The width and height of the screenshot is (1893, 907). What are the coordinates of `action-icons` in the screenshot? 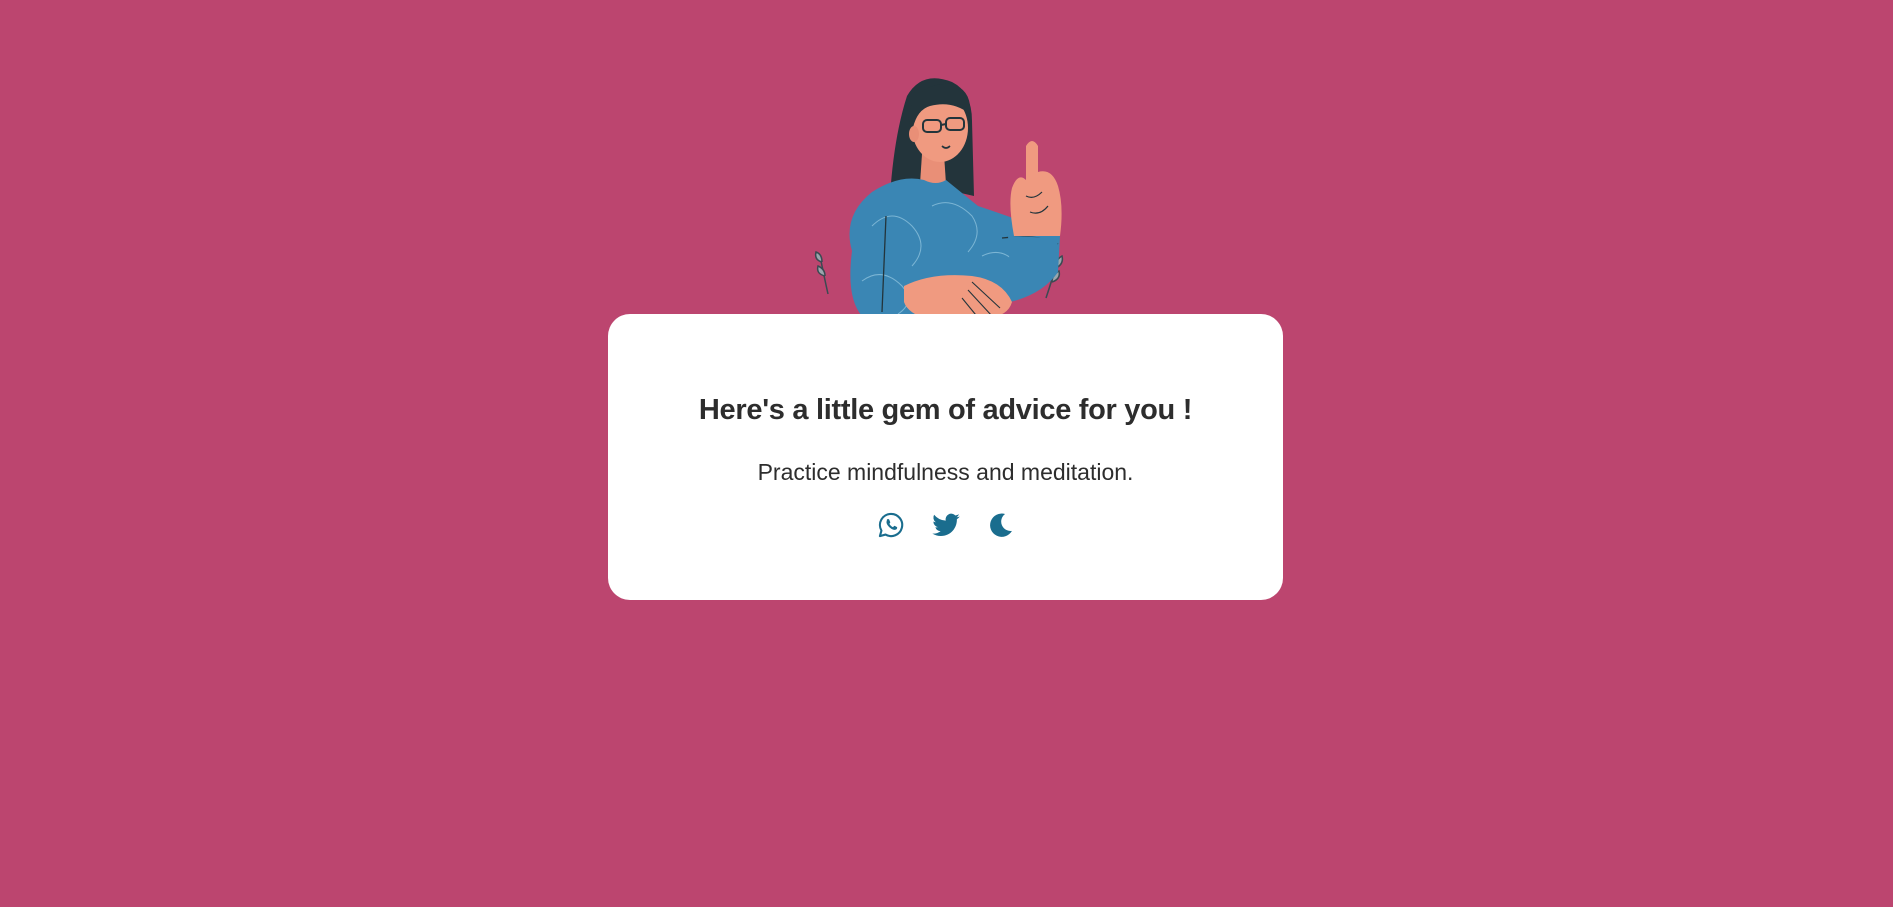 It's located at (945, 528).